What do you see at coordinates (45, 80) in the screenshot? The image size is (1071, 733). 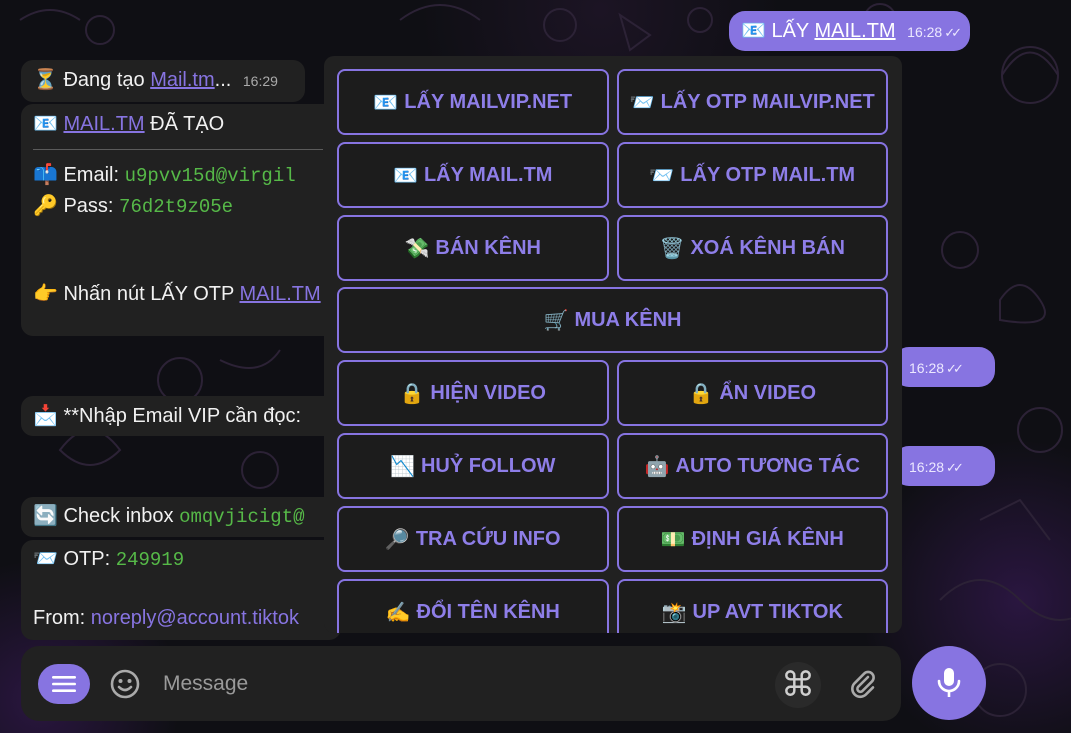 I see `hourglass-icon: ⏳` at bounding box center [45, 80].